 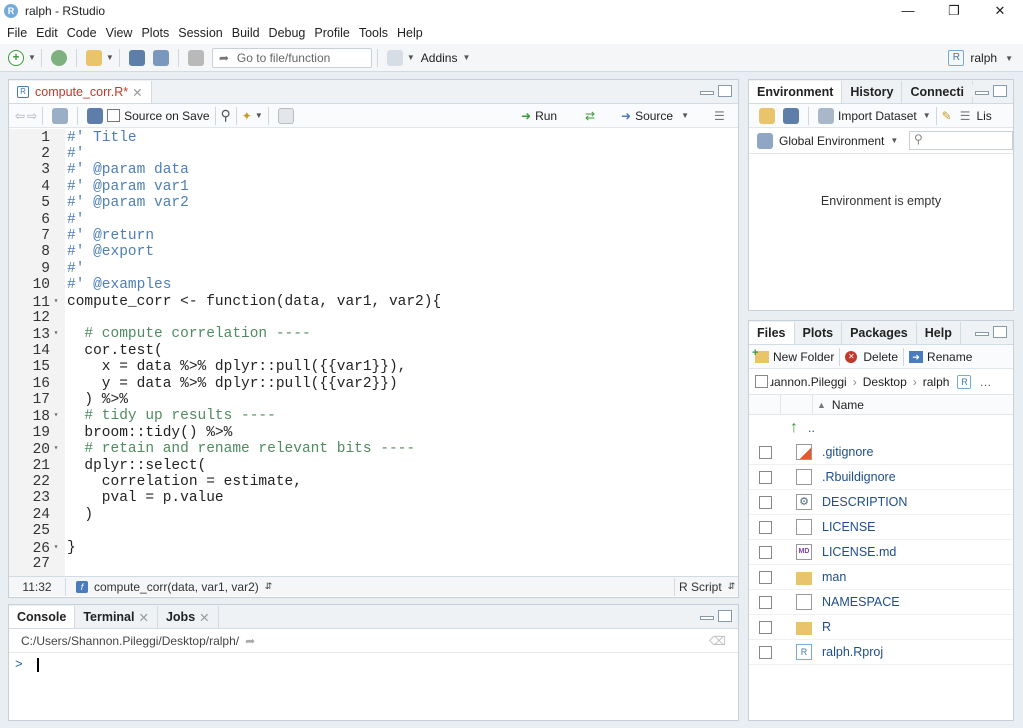 What do you see at coordinates (881, 627) in the screenshot?
I see `file-row: R` at bounding box center [881, 627].